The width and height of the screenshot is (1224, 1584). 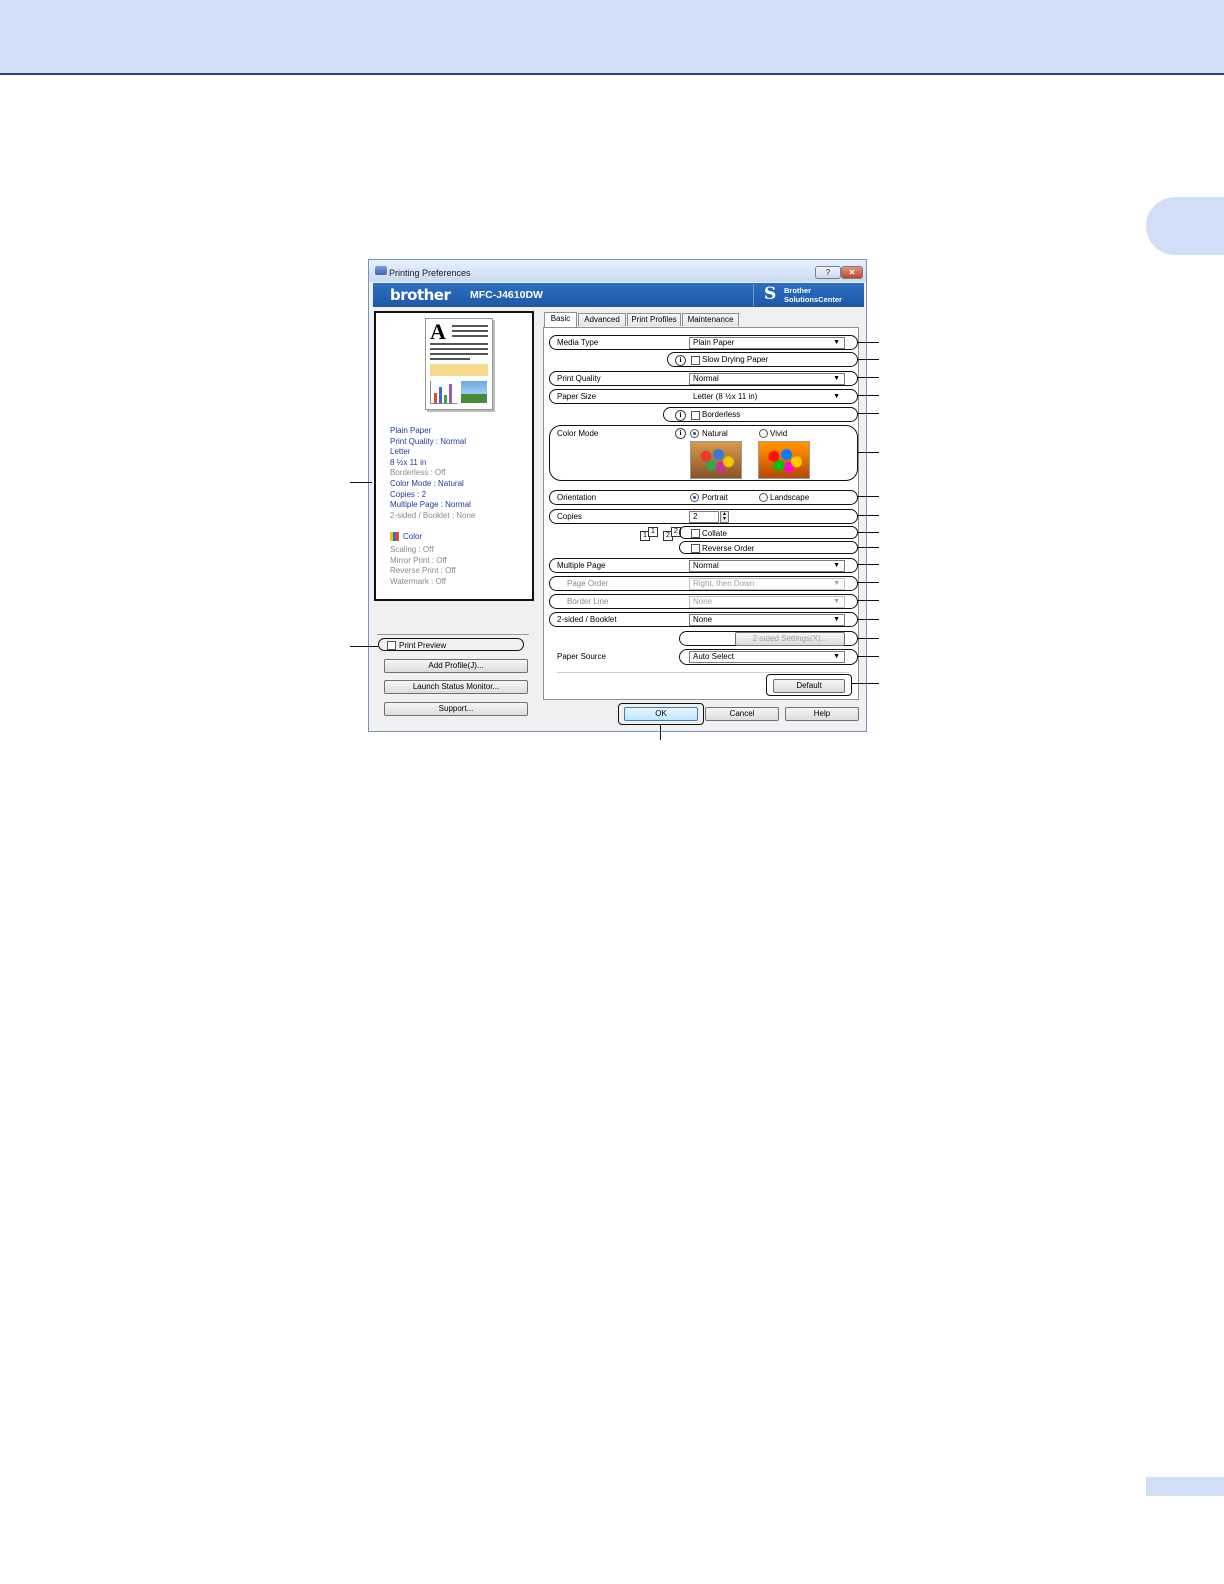 I want to click on ok-button: OK, so click(x=661, y=714).